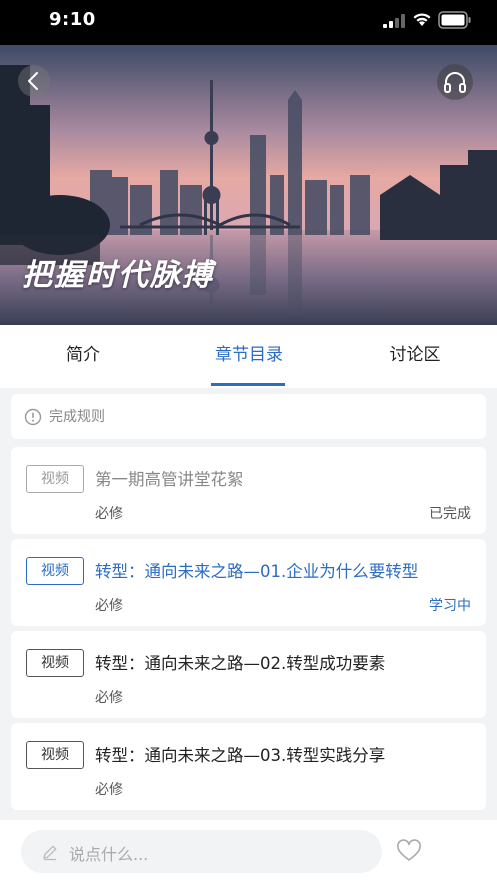 The height and width of the screenshot is (883, 497). I want to click on chapter-title: 第一期高管讲堂花絮, so click(169, 479).